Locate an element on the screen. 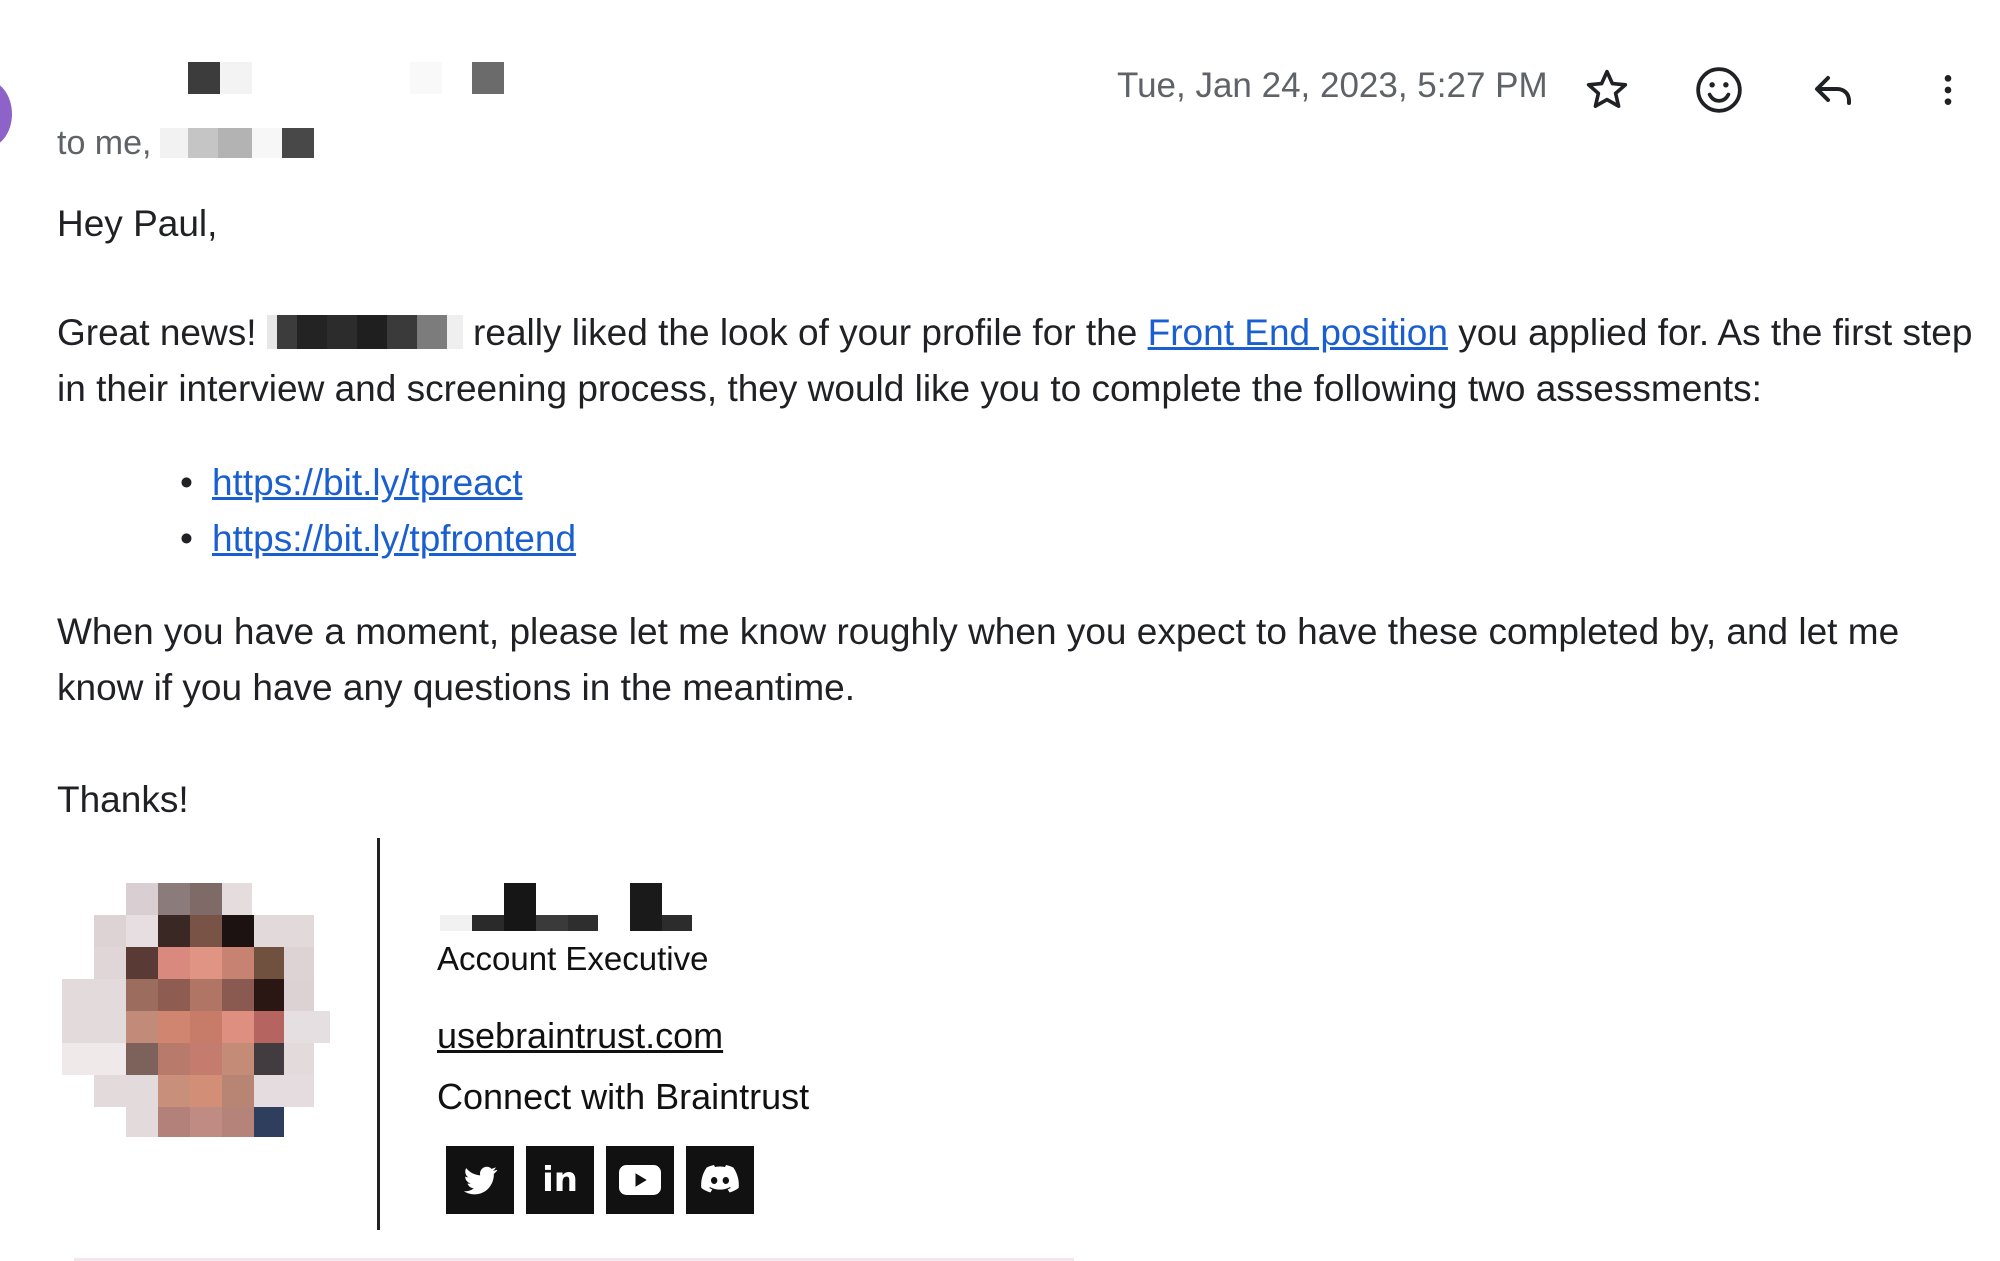  signature-connect-text: Connect with Braintrust is located at coordinates (623, 1096).